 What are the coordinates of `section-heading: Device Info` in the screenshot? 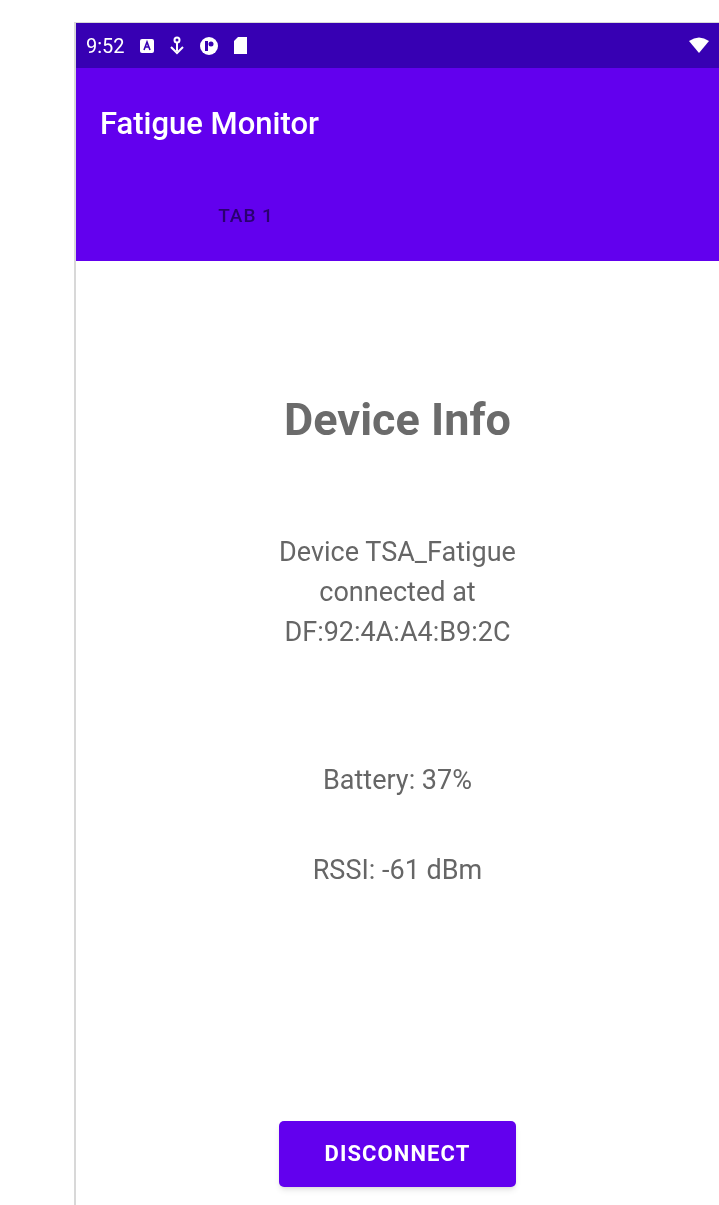 It's located at (397, 420).